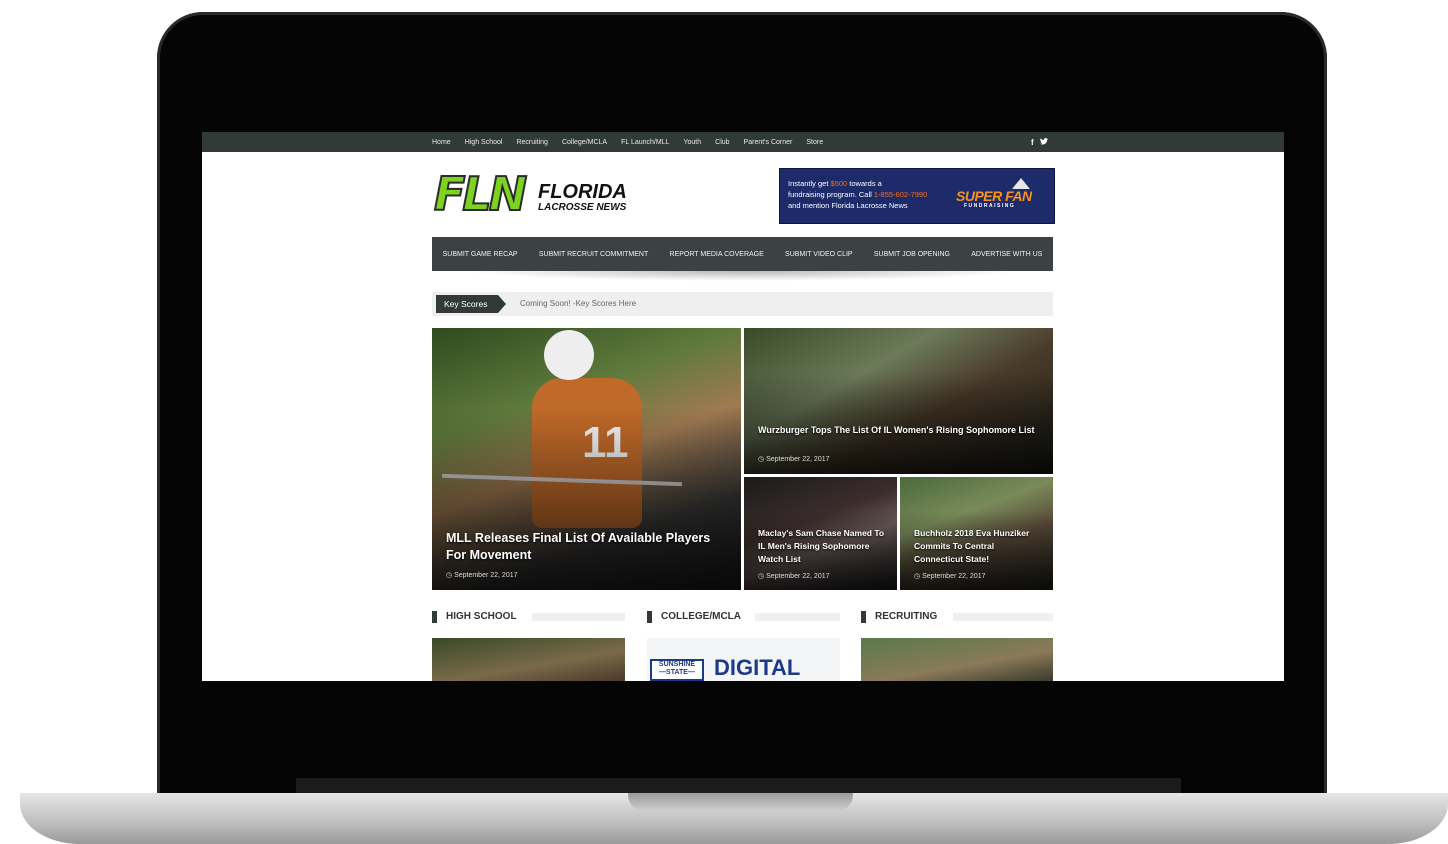 The image size is (1448, 844). I want to click on laptop-base, so click(734, 818).